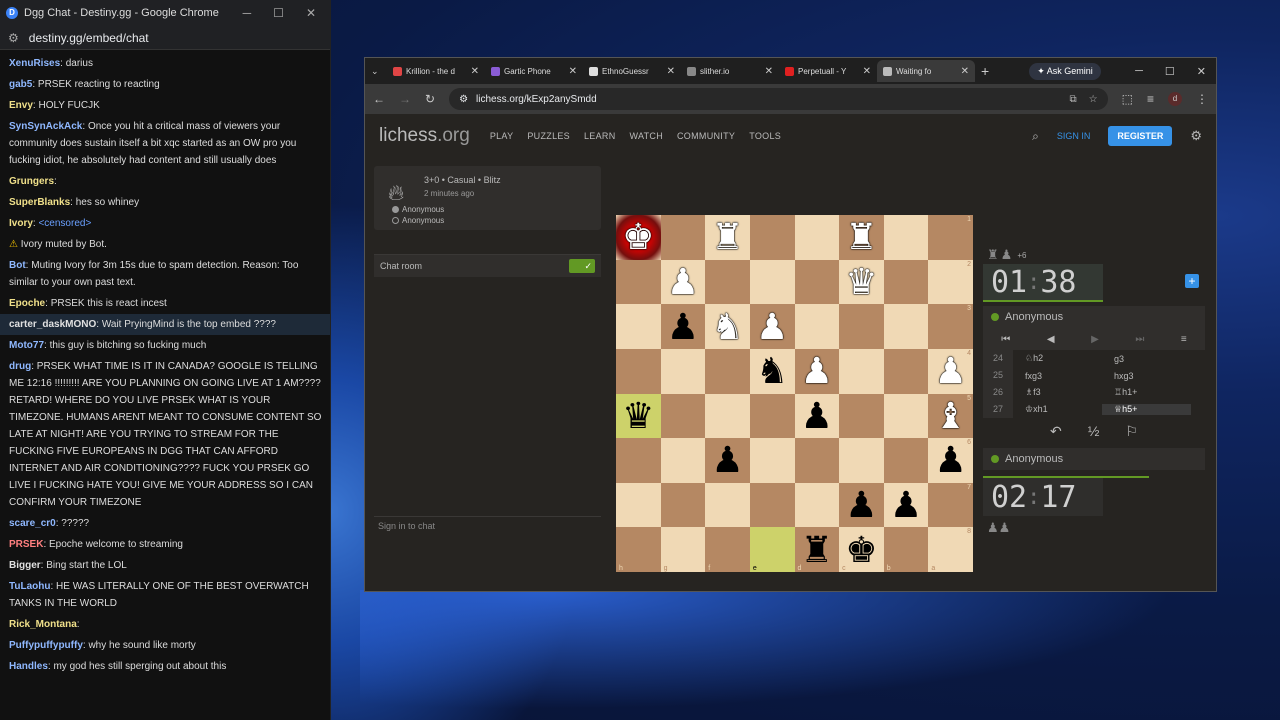 The image size is (1280, 720). Describe the element at coordinates (772, 460) in the screenshot. I see `board-square-e6` at that location.